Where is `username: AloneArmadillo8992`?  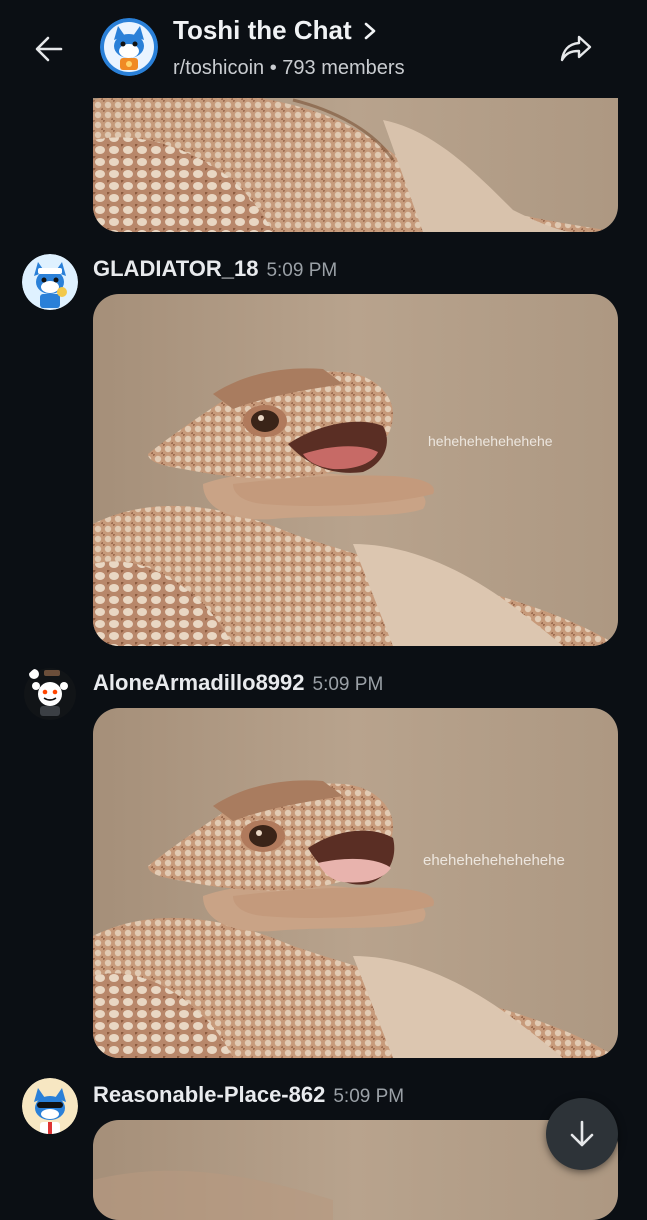
username: AloneArmadillo8992 is located at coordinates (199, 683).